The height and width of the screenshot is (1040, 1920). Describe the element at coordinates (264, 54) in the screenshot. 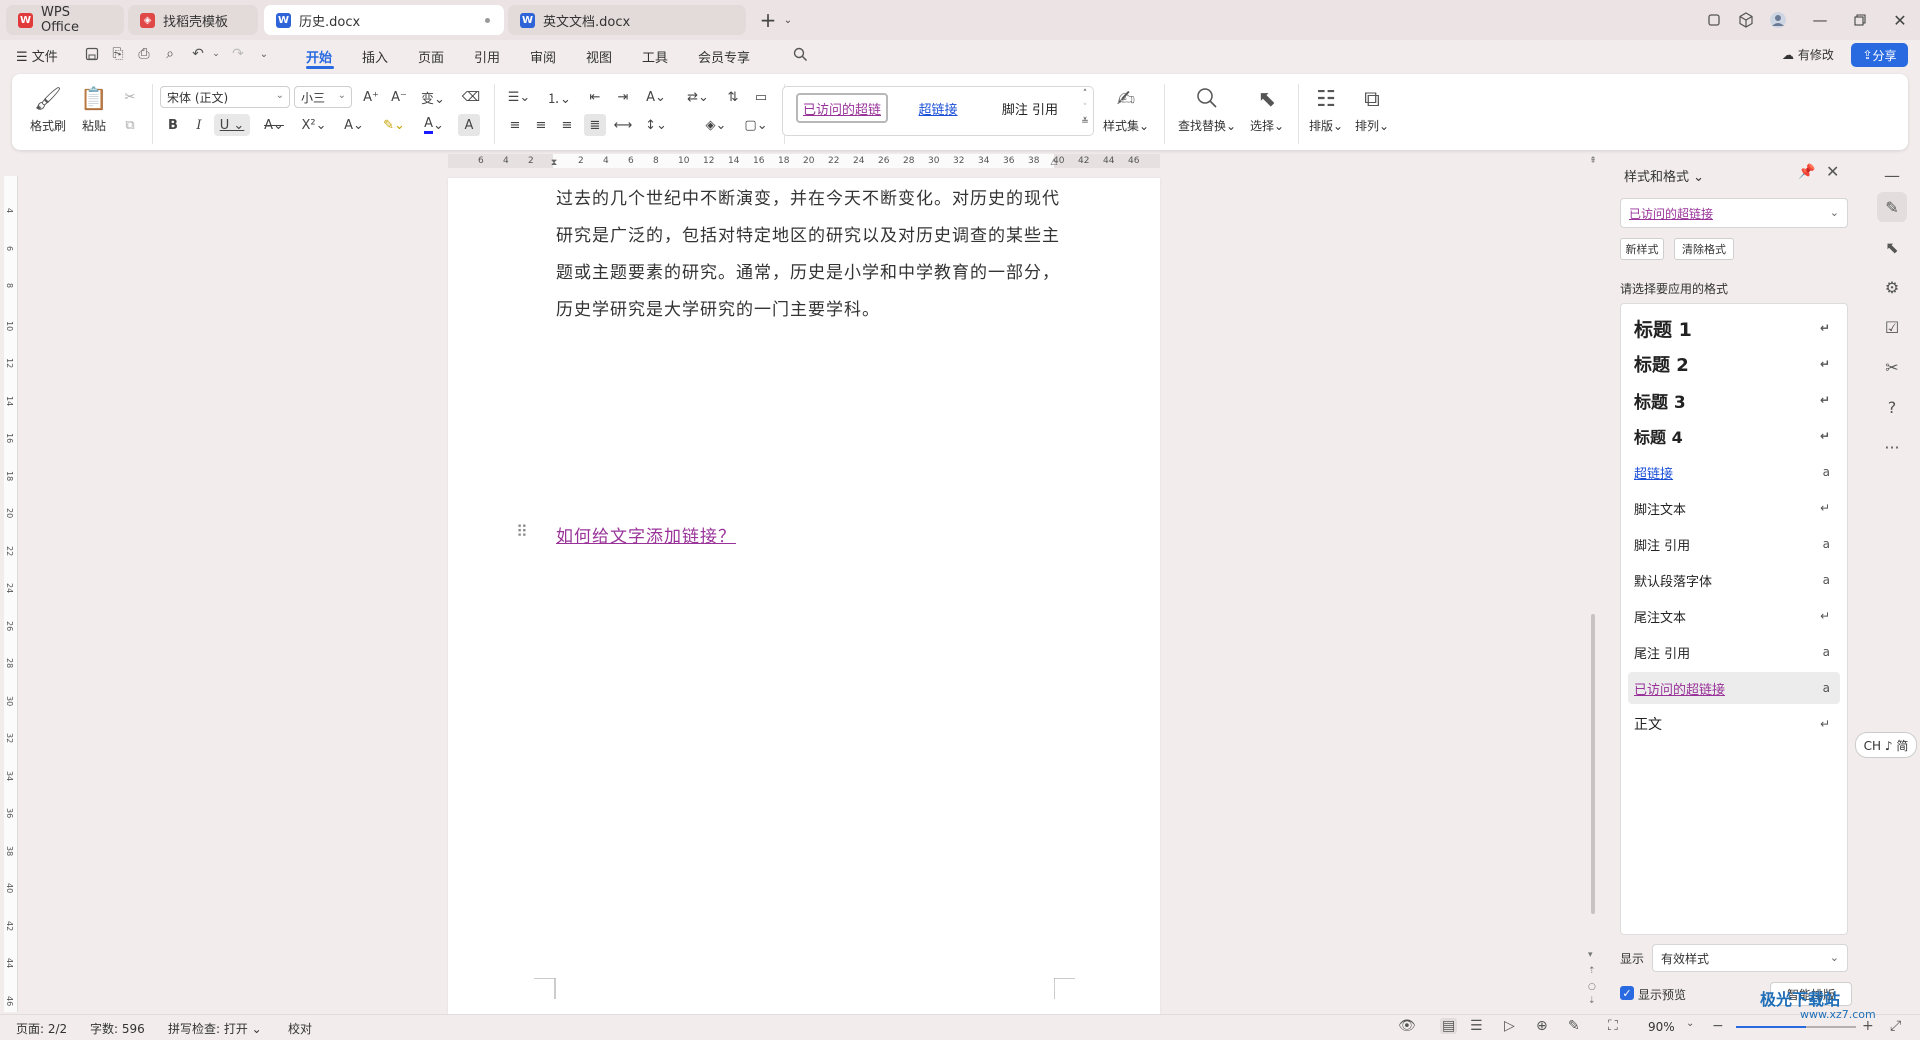

I see `more-chevron-icon: ⌄` at that location.